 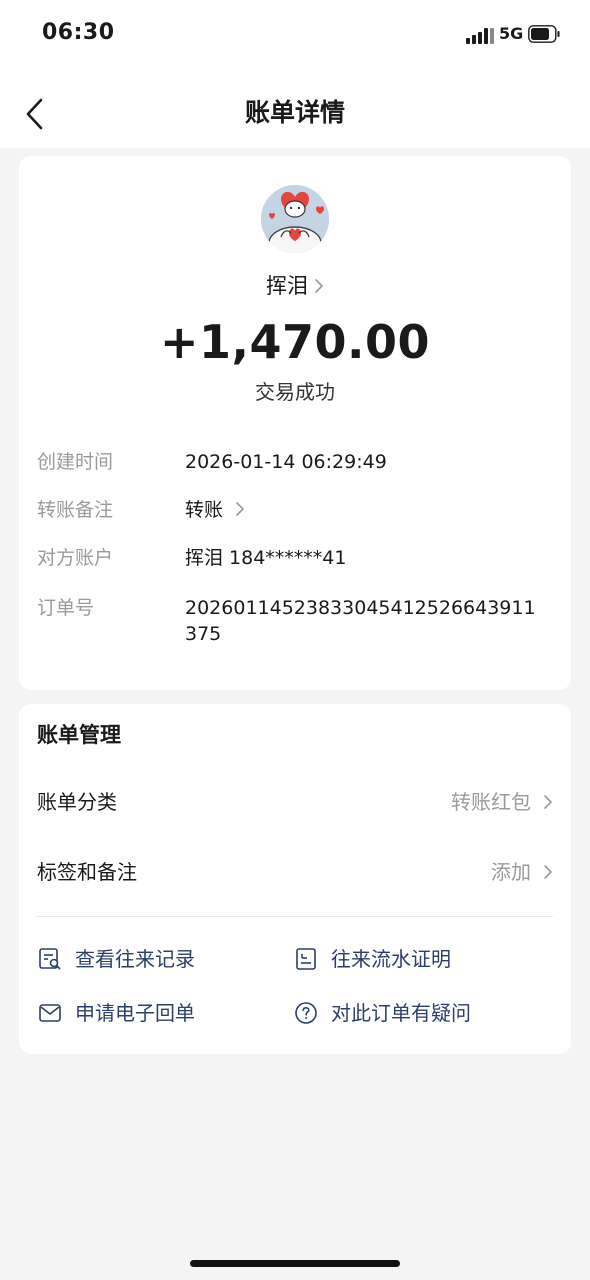 I want to click on divider, so click(x=295, y=916).